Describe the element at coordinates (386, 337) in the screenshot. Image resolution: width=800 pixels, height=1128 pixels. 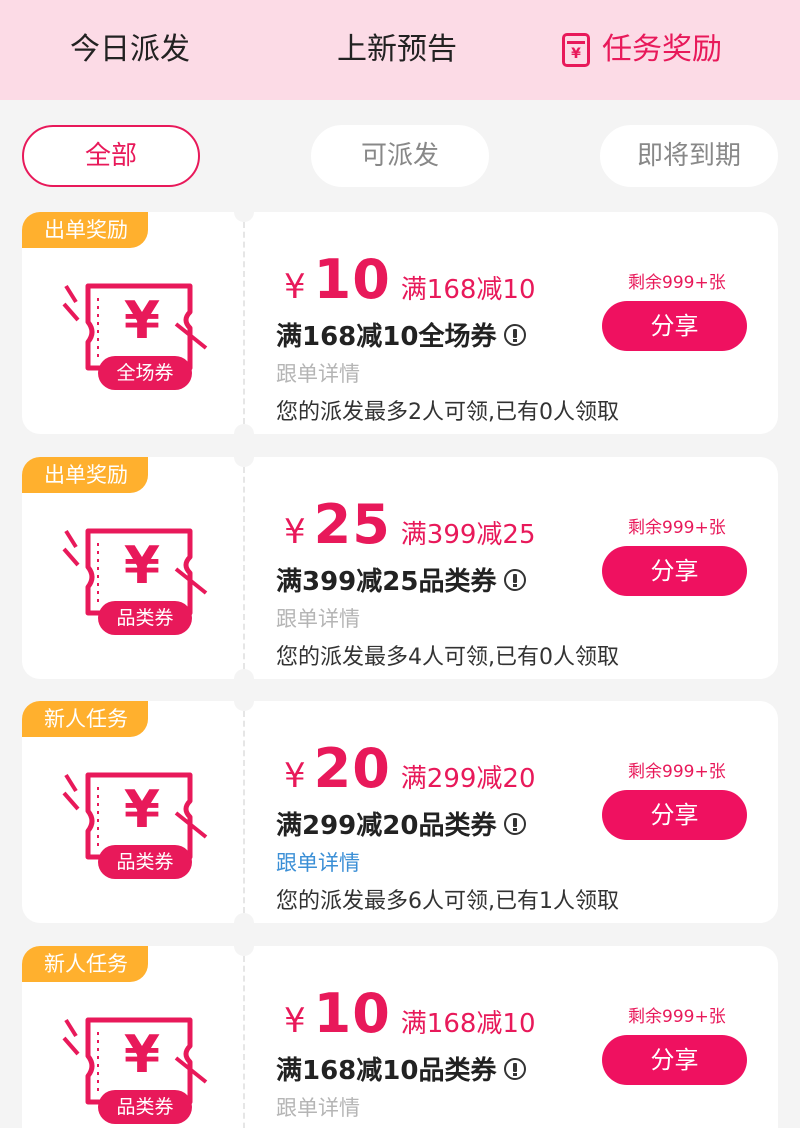
I see `coupon-title-text: 满168减10全场券` at that location.